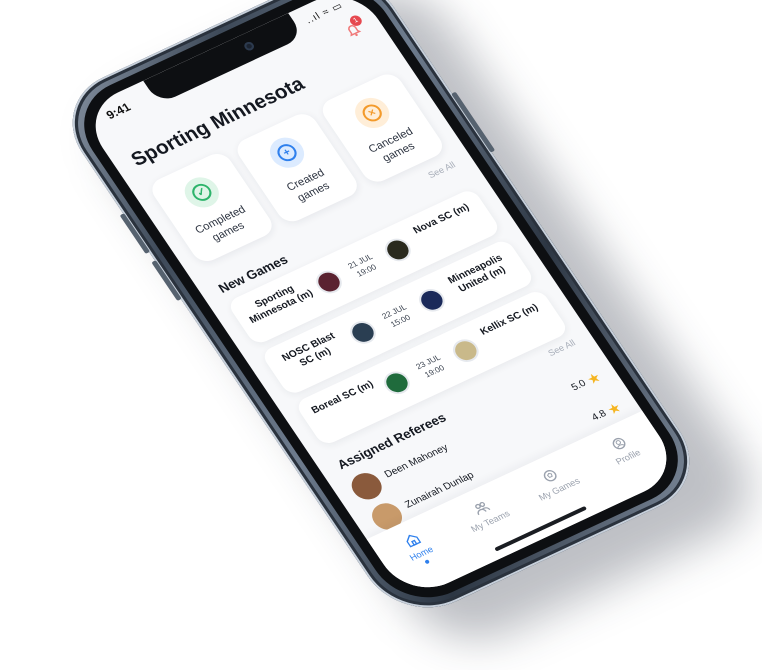  Describe the element at coordinates (431, 367) in the screenshot. I see `game-datetime: 23 JUL 19:00` at that location.